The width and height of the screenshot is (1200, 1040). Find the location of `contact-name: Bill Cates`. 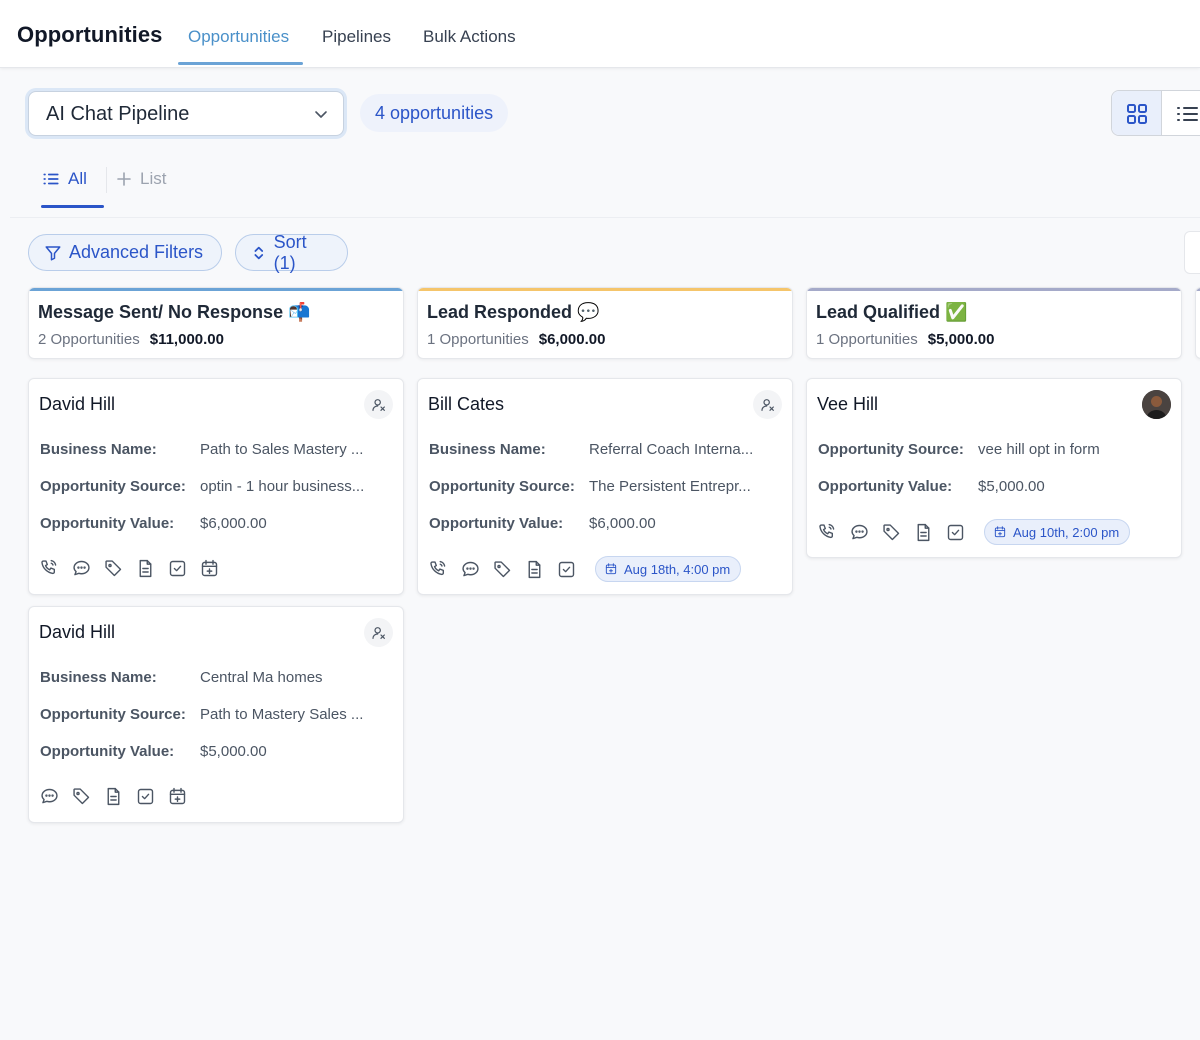

contact-name: Bill Cates is located at coordinates (466, 404).